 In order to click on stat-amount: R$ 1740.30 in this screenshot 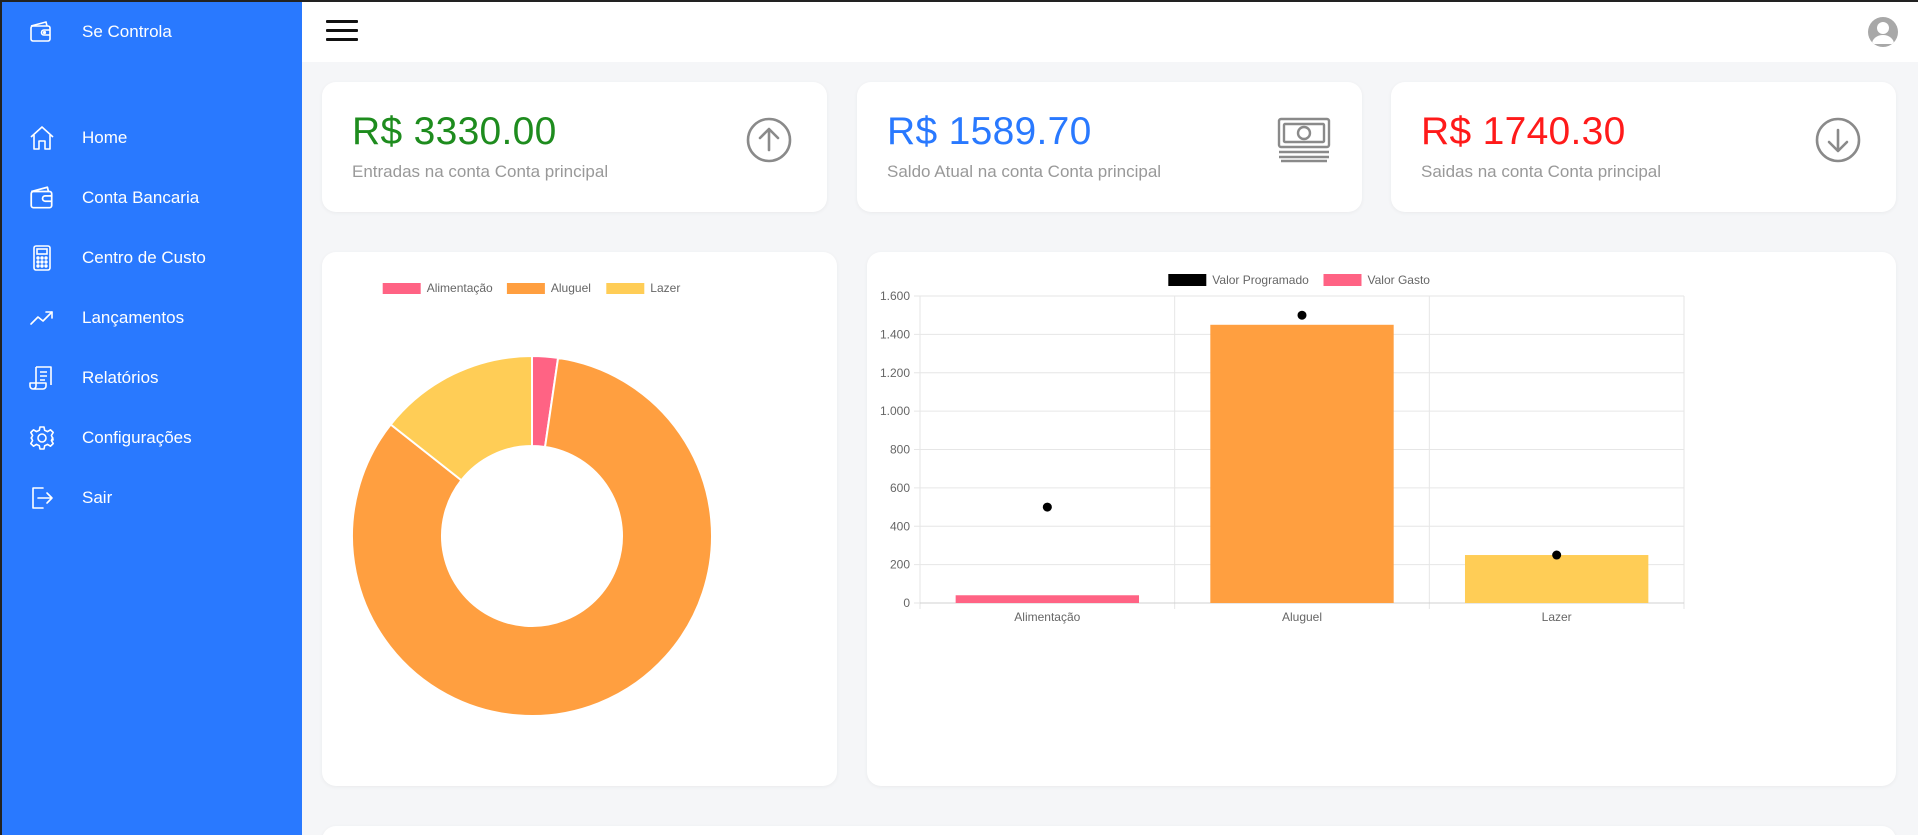, I will do `click(1523, 131)`.